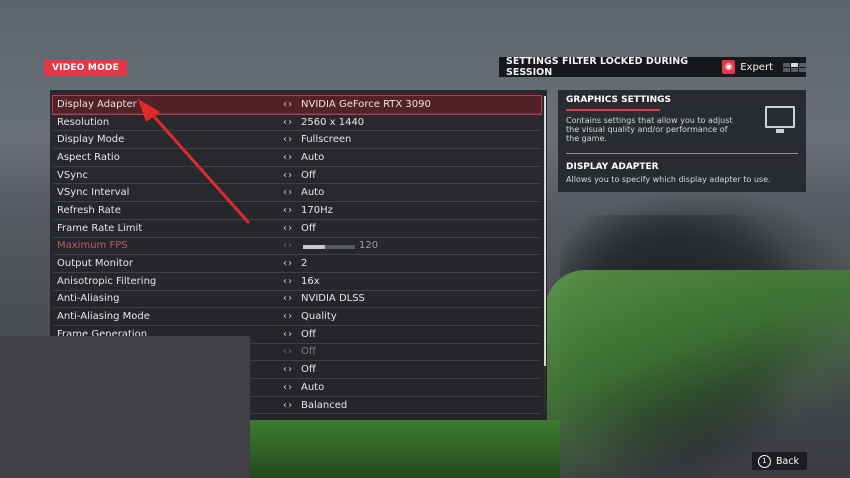  I want to click on back-label: Back, so click(788, 461).